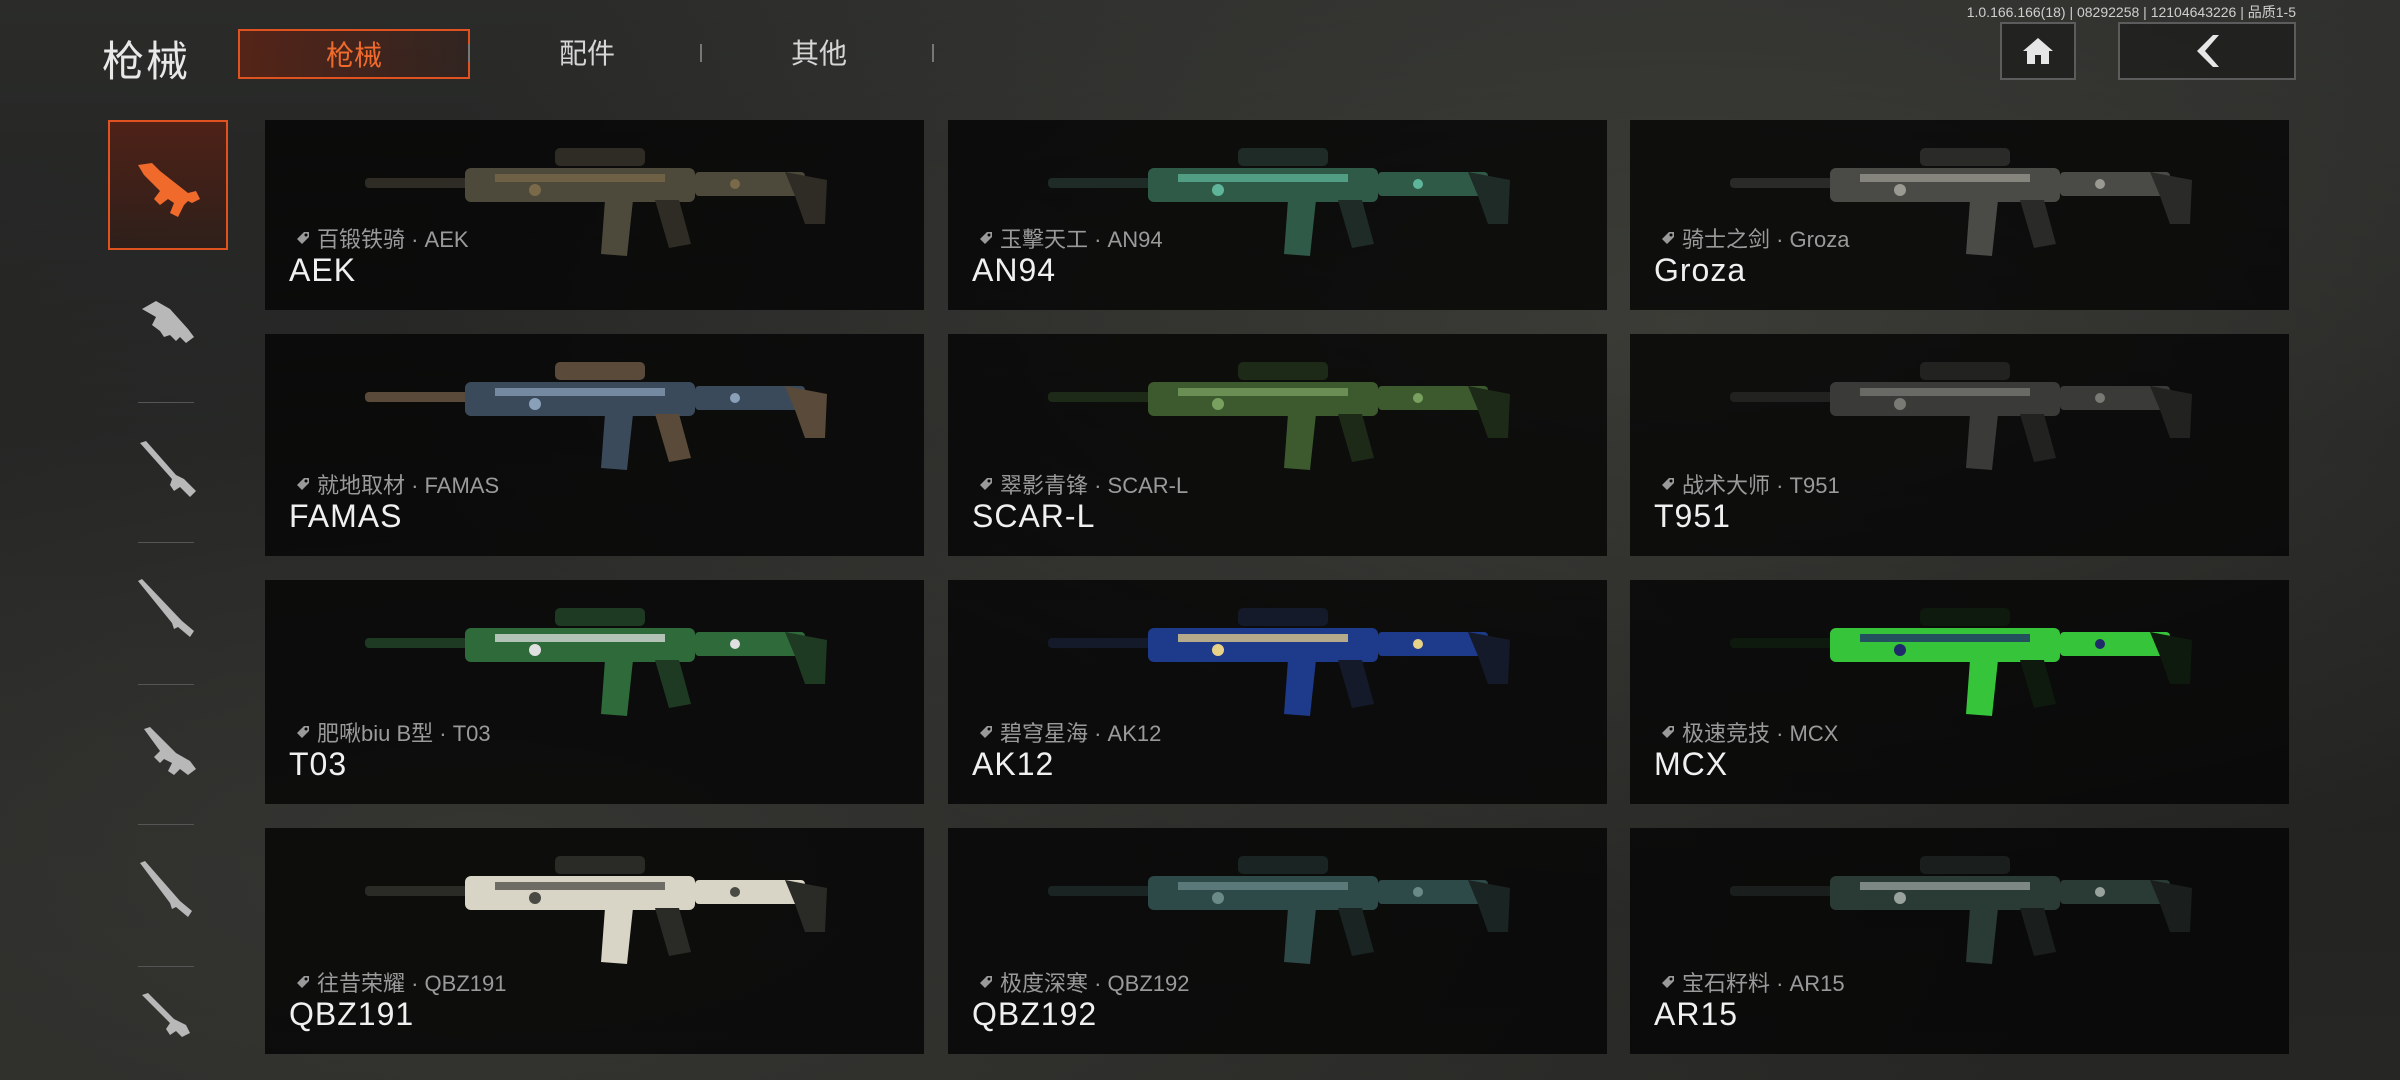 The width and height of the screenshot is (2400, 1080). I want to click on weapon-name: QBZ192, so click(1035, 1014).